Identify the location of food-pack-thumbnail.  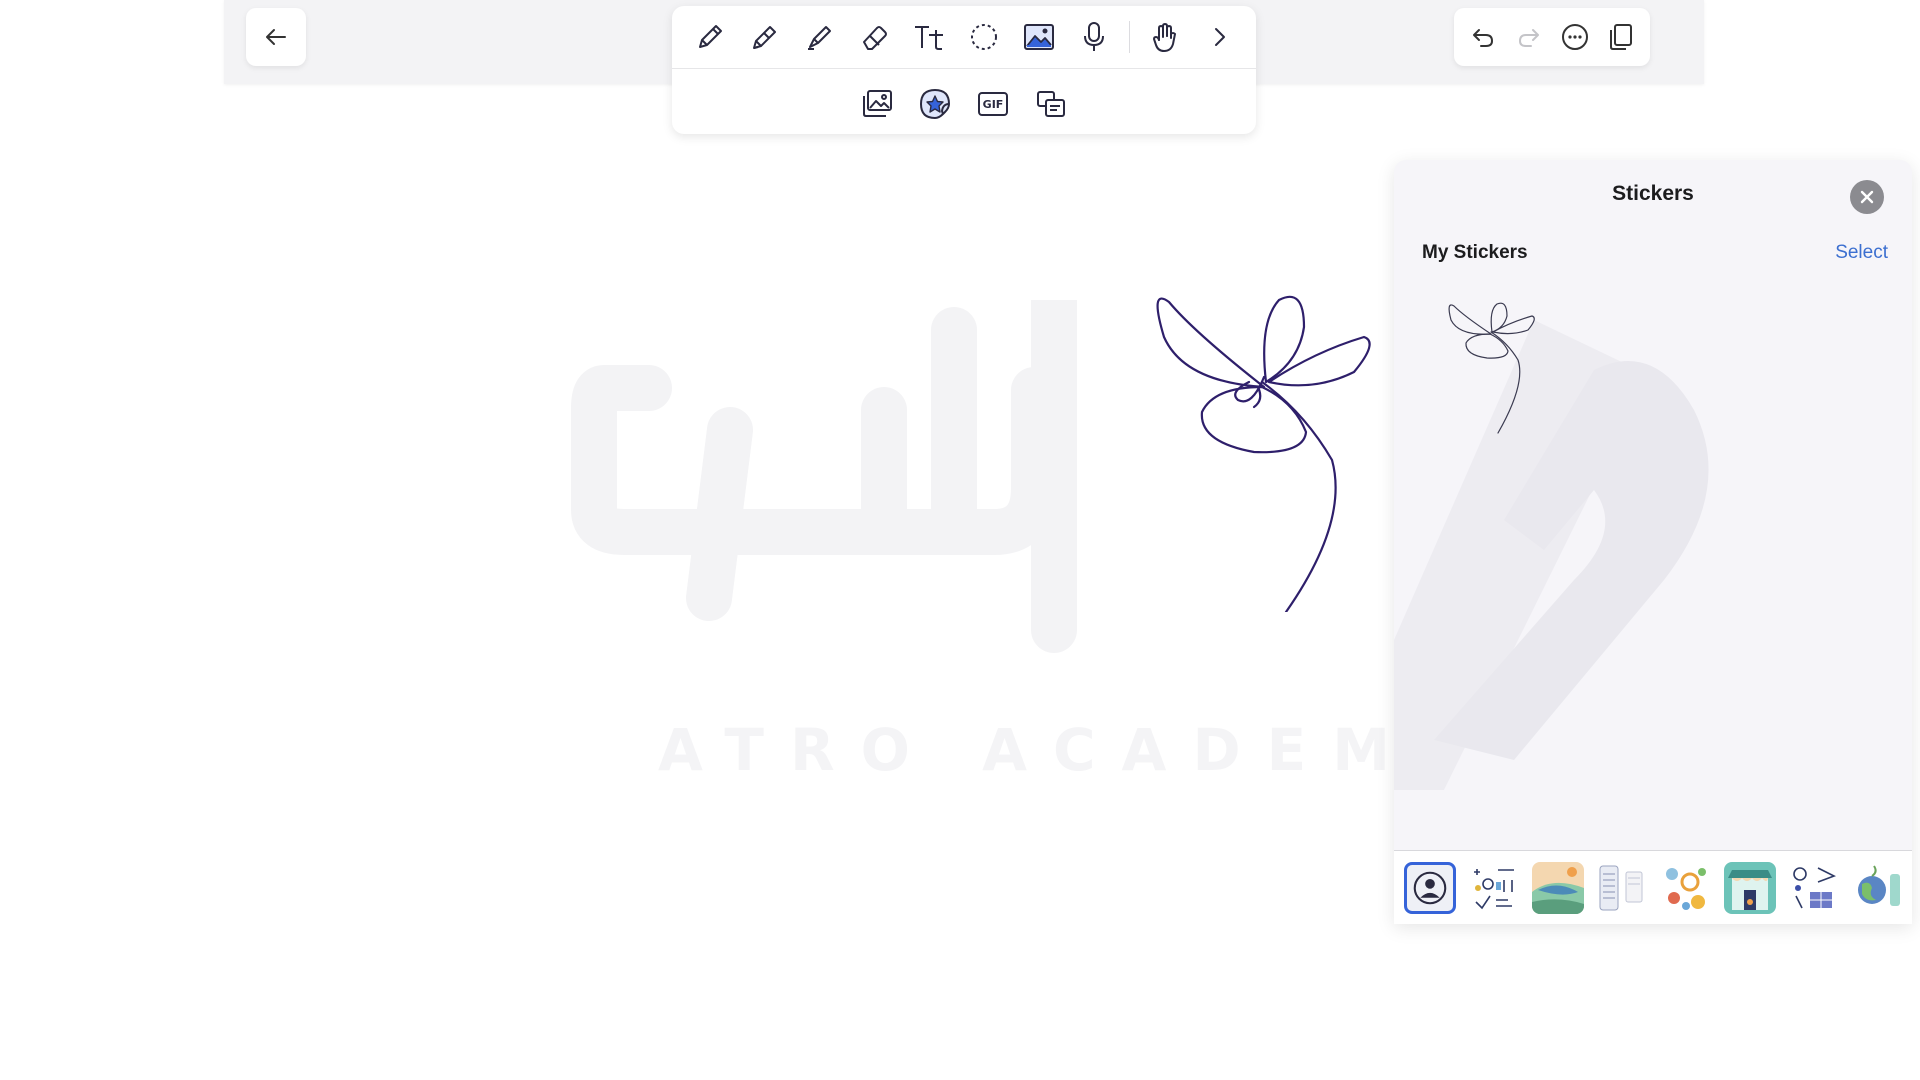
(1686, 887).